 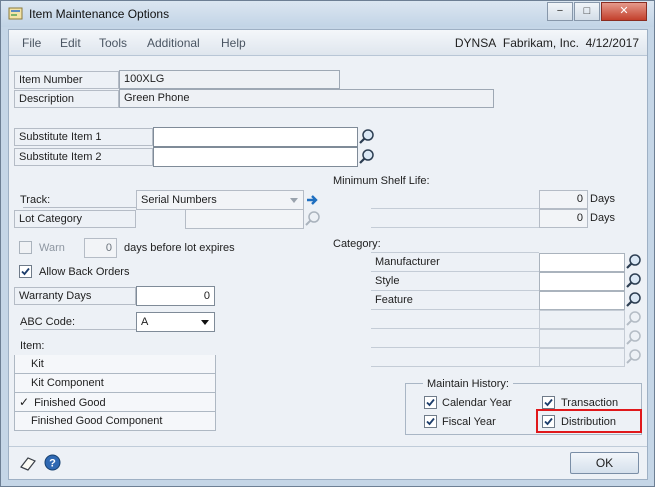 I want to click on lot-category-label: Lot Category, so click(x=75, y=219).